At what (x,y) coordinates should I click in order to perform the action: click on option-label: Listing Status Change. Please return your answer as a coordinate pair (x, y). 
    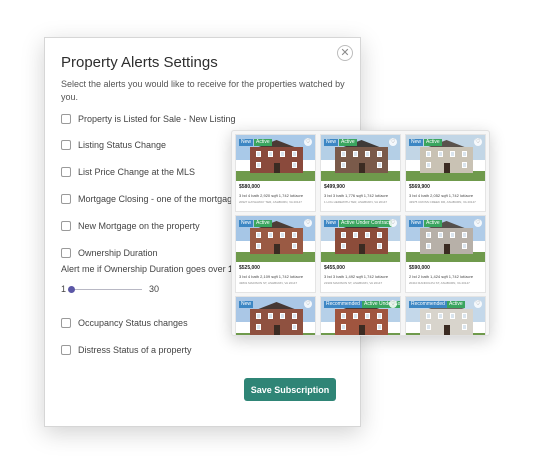
    Looking at the image, I should click on (122, 145).